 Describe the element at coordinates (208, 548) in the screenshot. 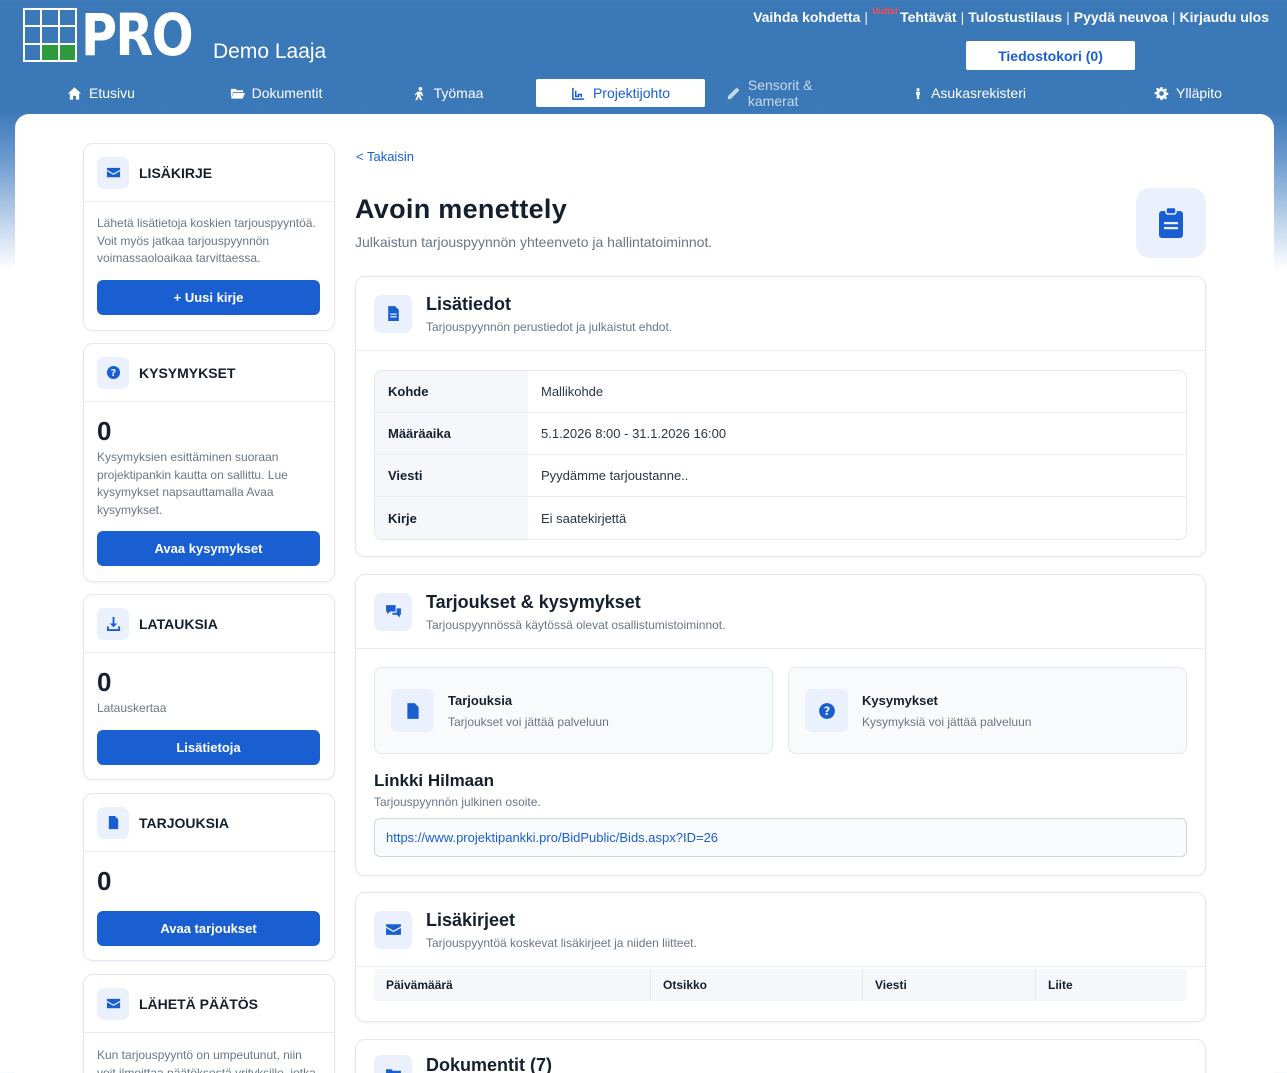

I see `open-questions-button: Avaa kysymykset` at that location.